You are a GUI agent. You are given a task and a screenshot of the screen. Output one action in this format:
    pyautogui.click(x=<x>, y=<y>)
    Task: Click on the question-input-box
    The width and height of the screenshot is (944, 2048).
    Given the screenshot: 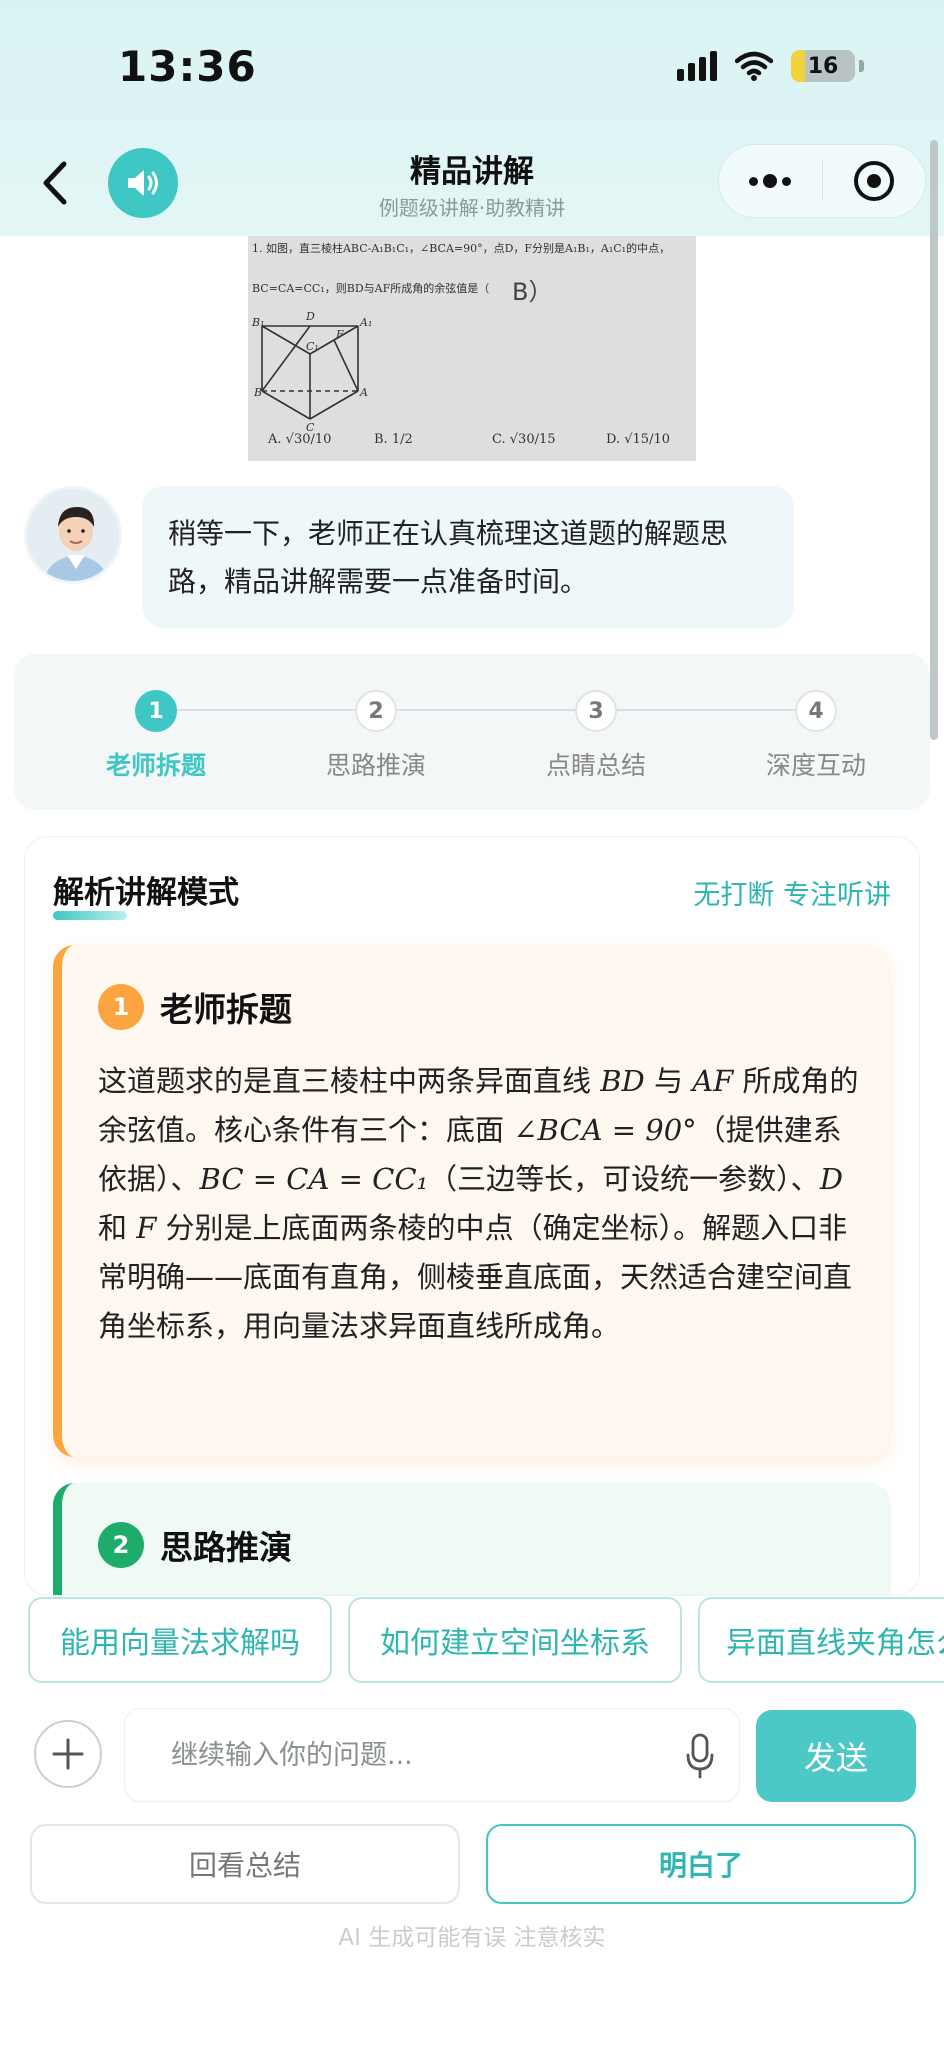 What is the action you would take?
    pyautogui.click(x=432, y=1755)
    